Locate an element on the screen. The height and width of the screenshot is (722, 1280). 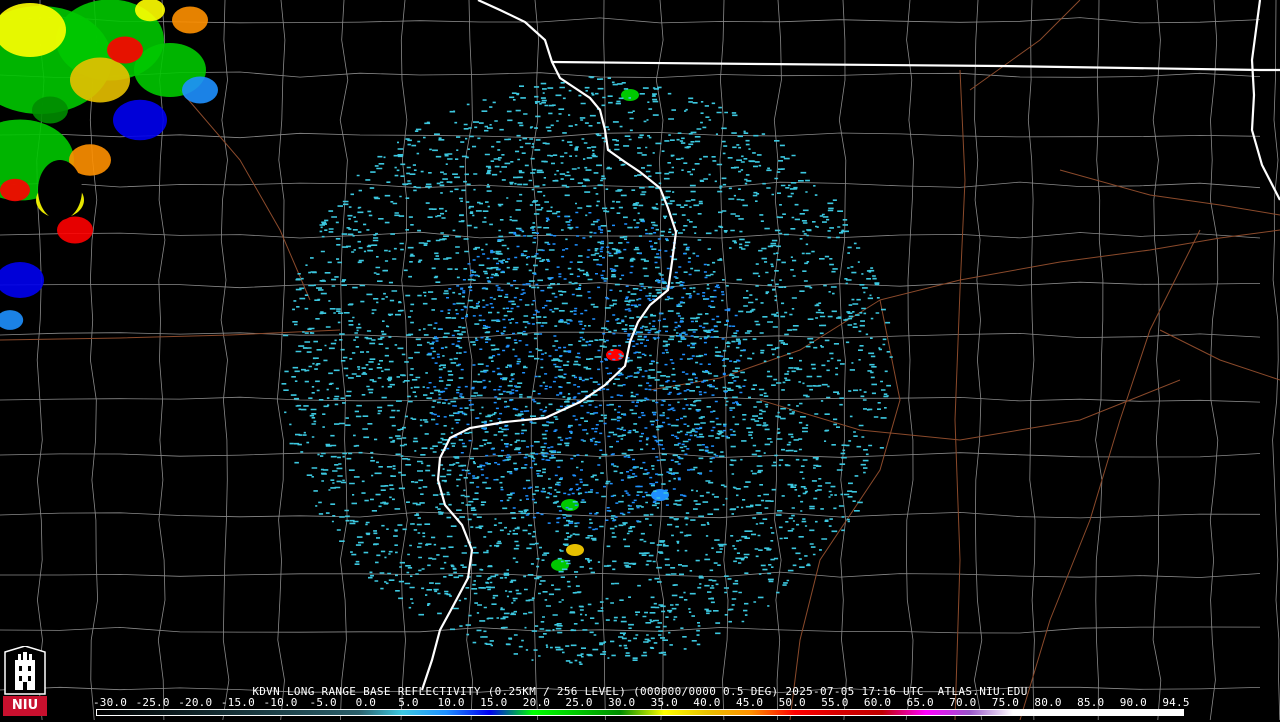
colorbar-tick-label: 45.0 is located at coordinates (749, 702).